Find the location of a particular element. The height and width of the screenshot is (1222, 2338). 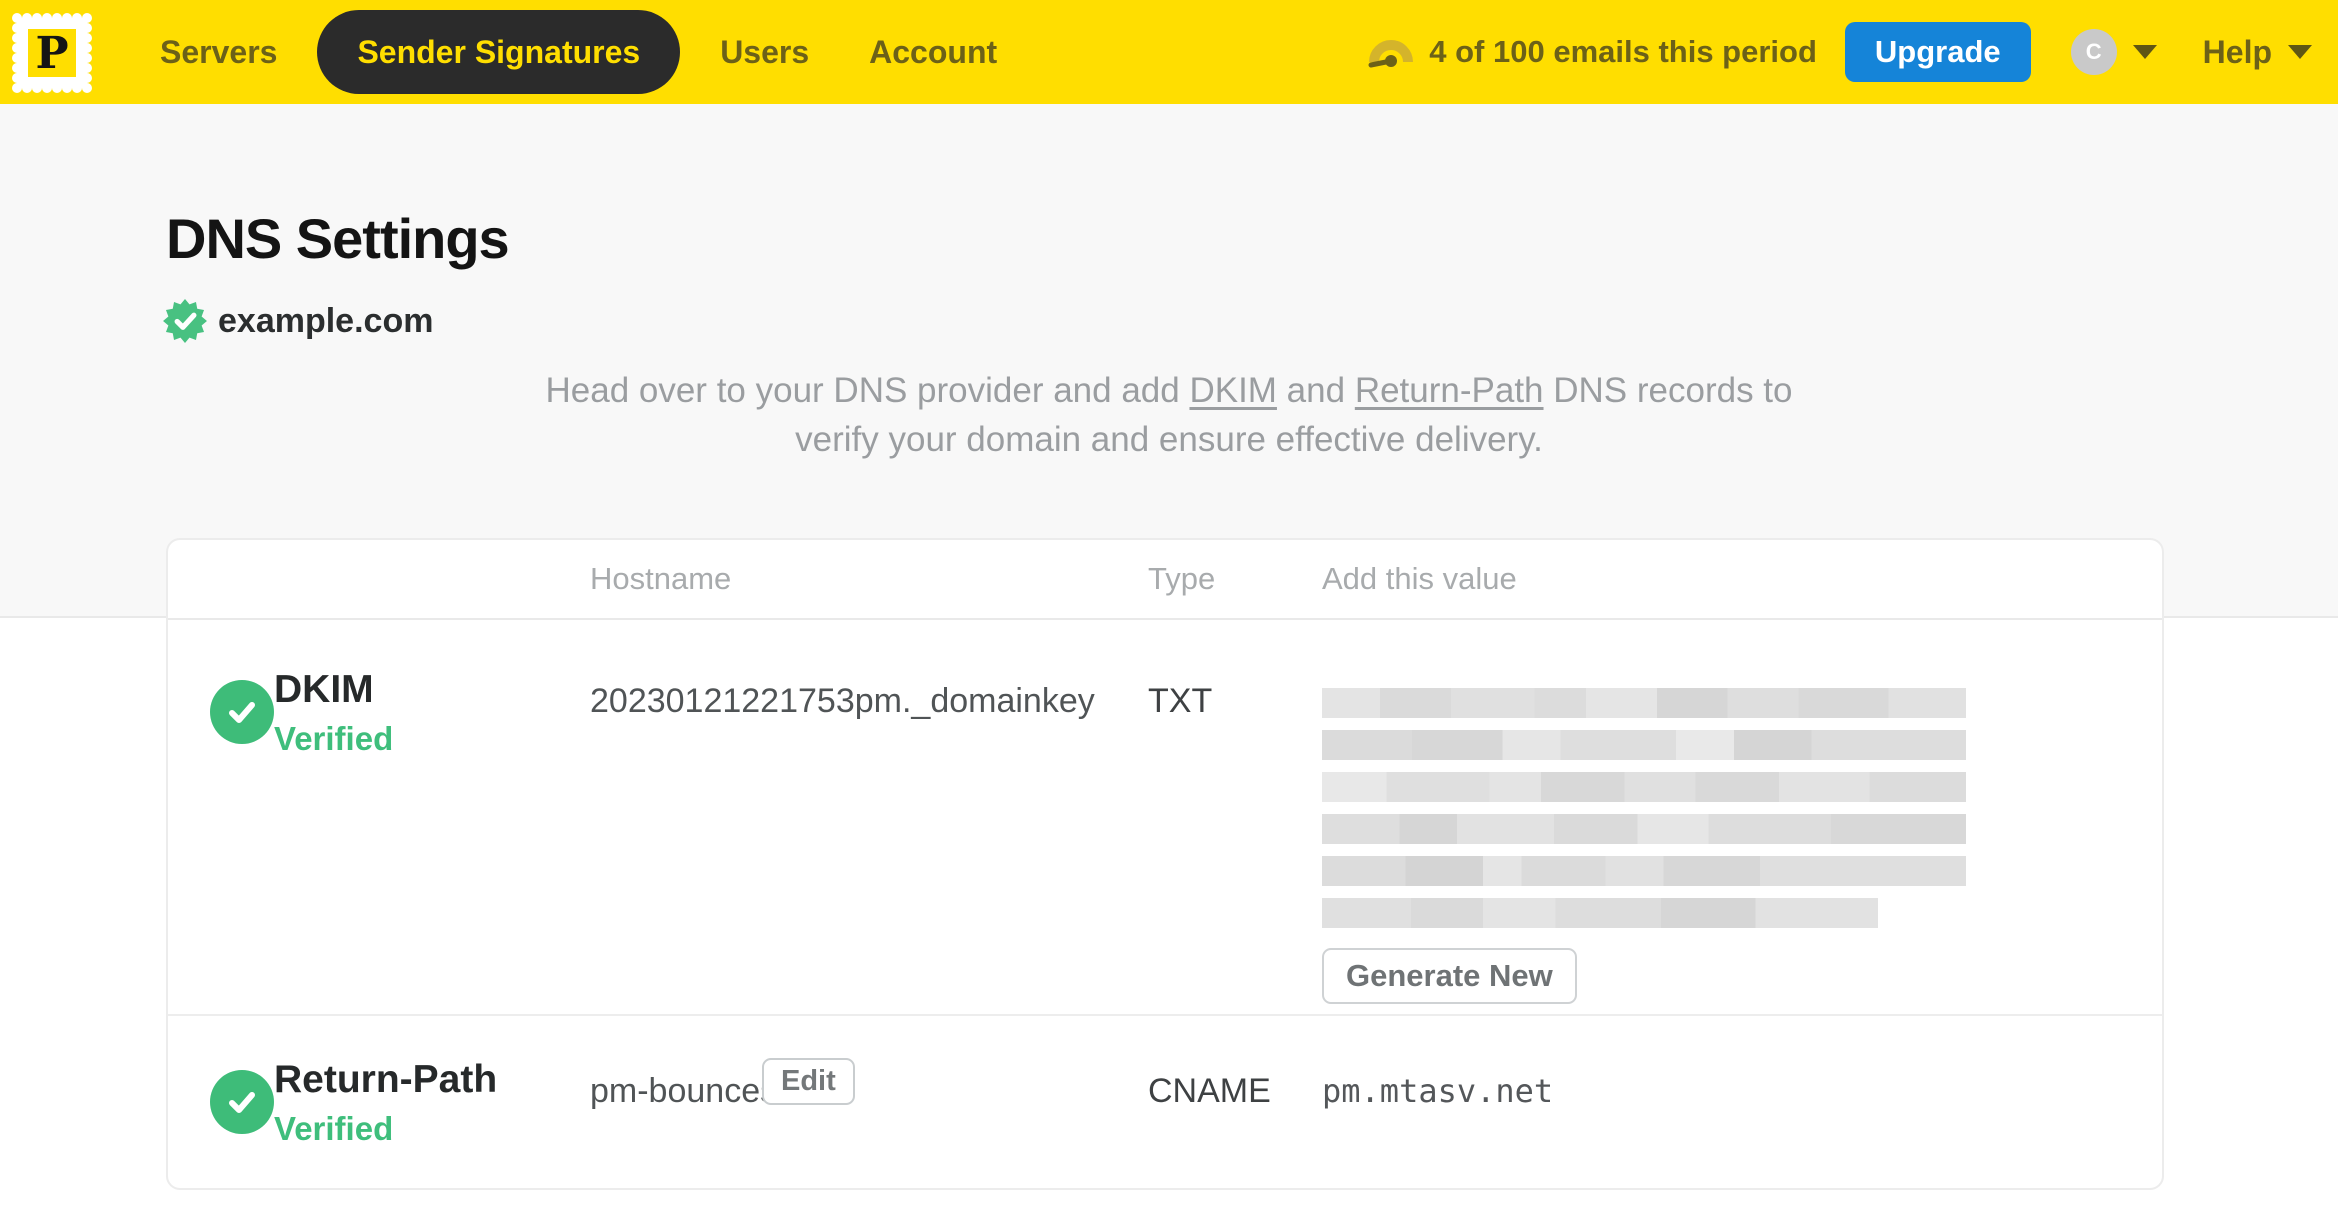

page-title: DNS Settings is located at coordinates (338, 238).